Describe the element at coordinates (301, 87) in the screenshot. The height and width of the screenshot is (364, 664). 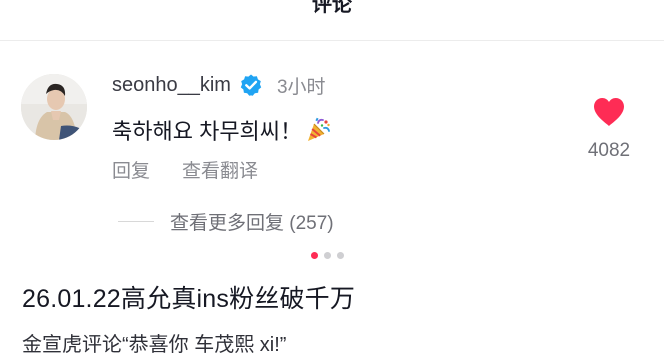
I see `comment-time: 3小时` at that location.